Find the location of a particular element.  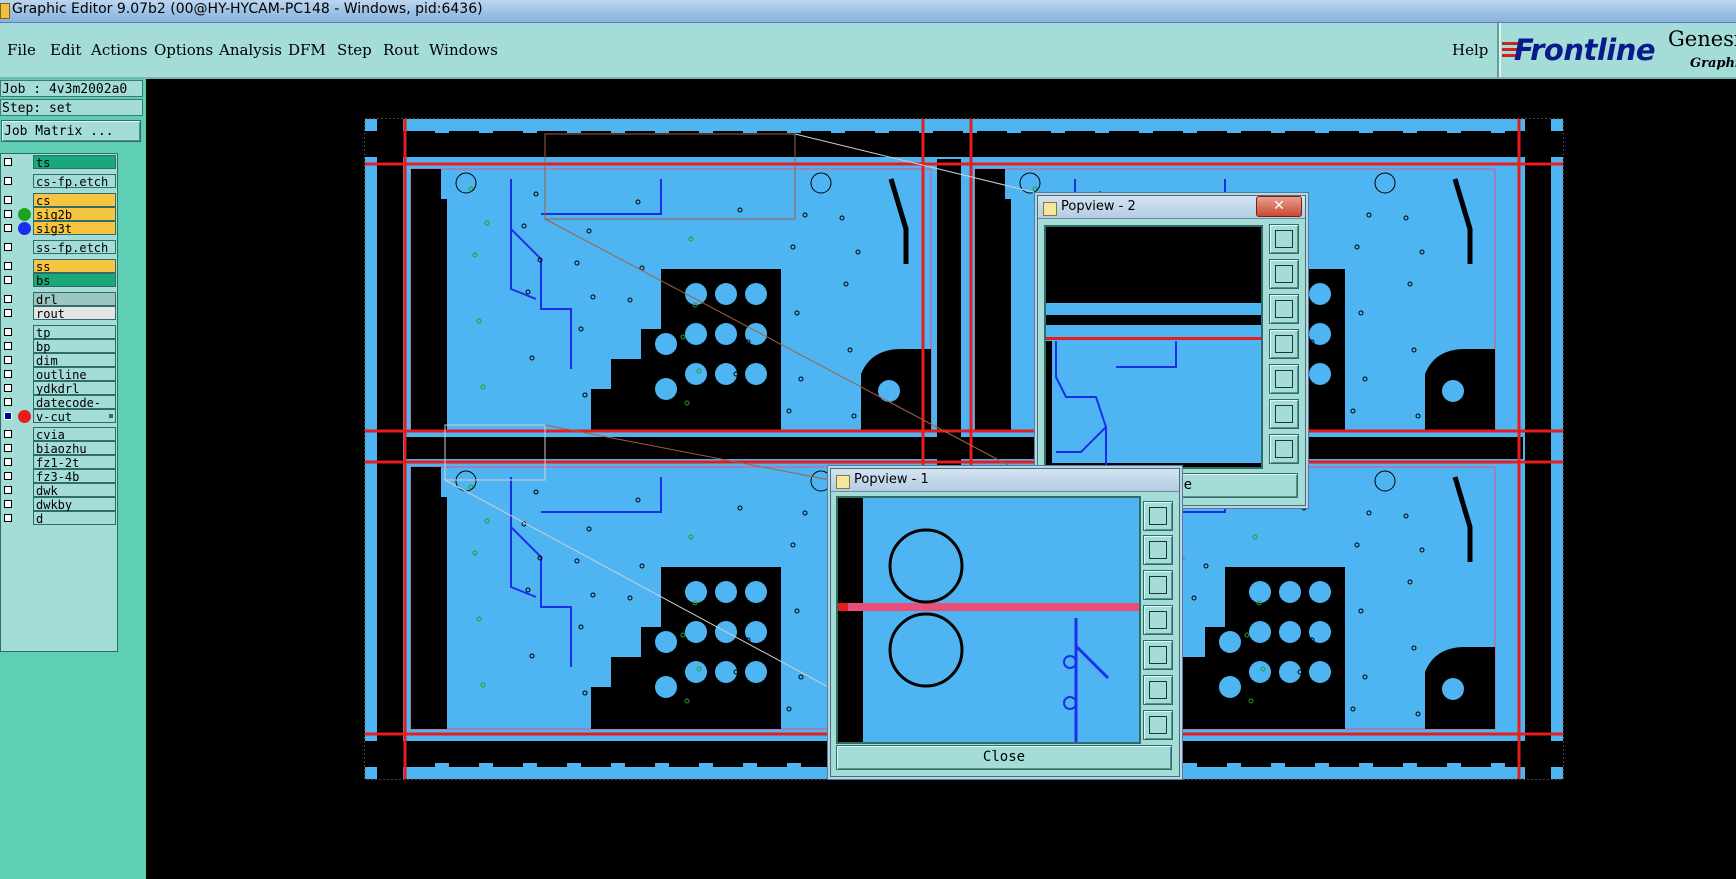

layer-name: sig3t is located at coordinates (74, 228).